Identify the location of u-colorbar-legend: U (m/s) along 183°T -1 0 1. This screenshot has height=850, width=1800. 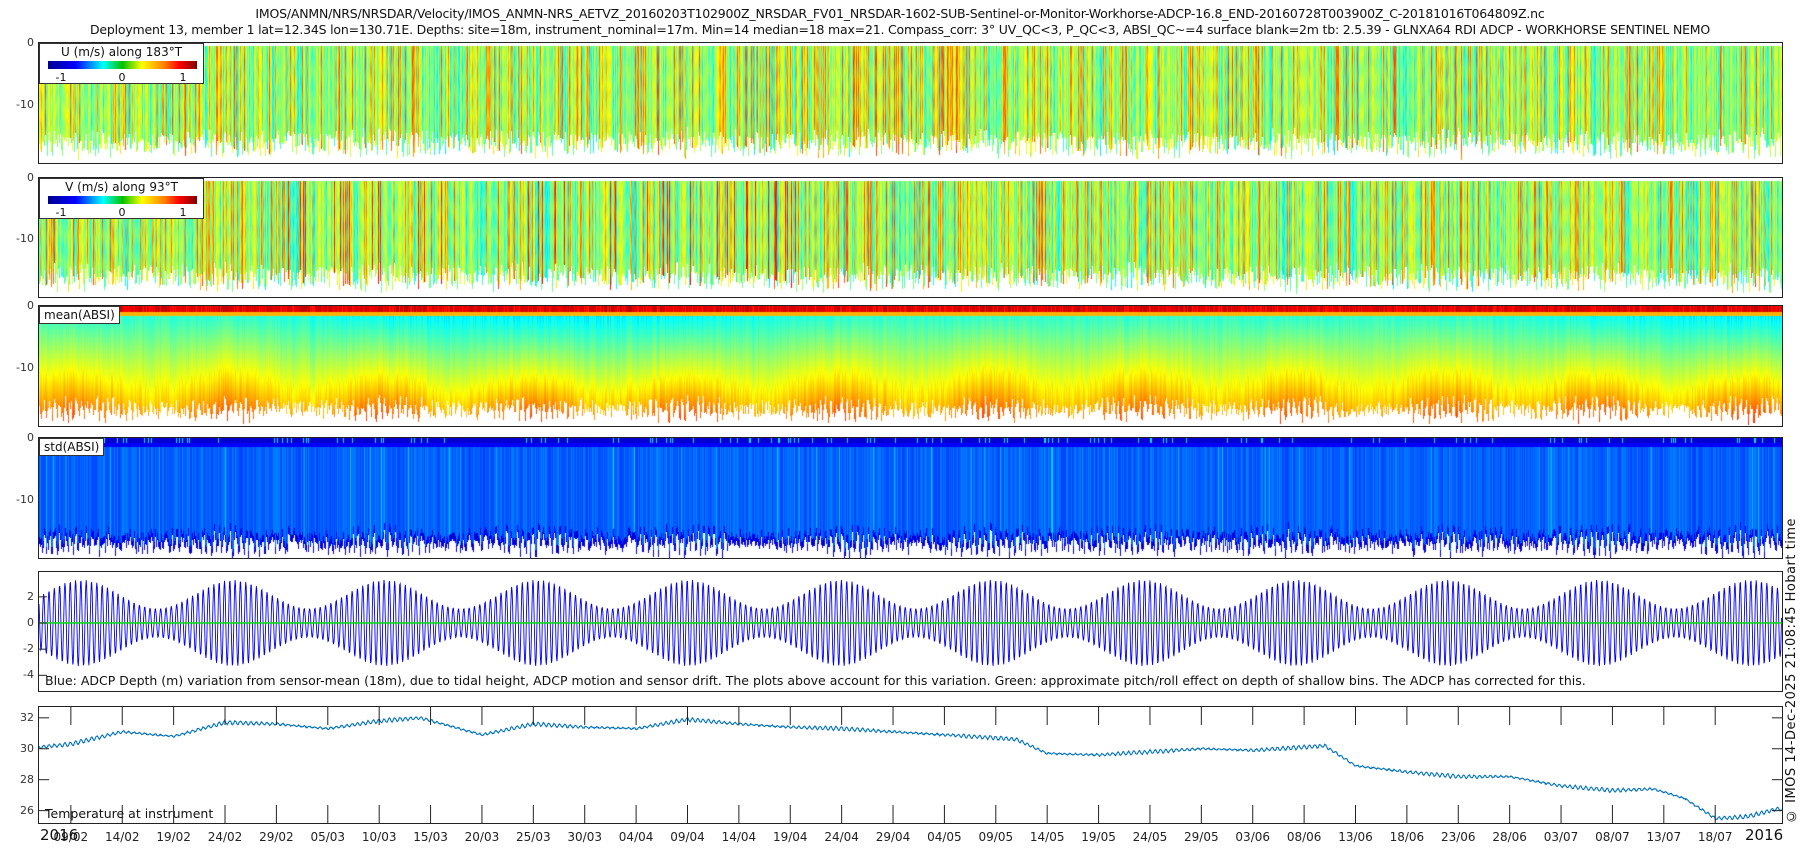
(121, 63).